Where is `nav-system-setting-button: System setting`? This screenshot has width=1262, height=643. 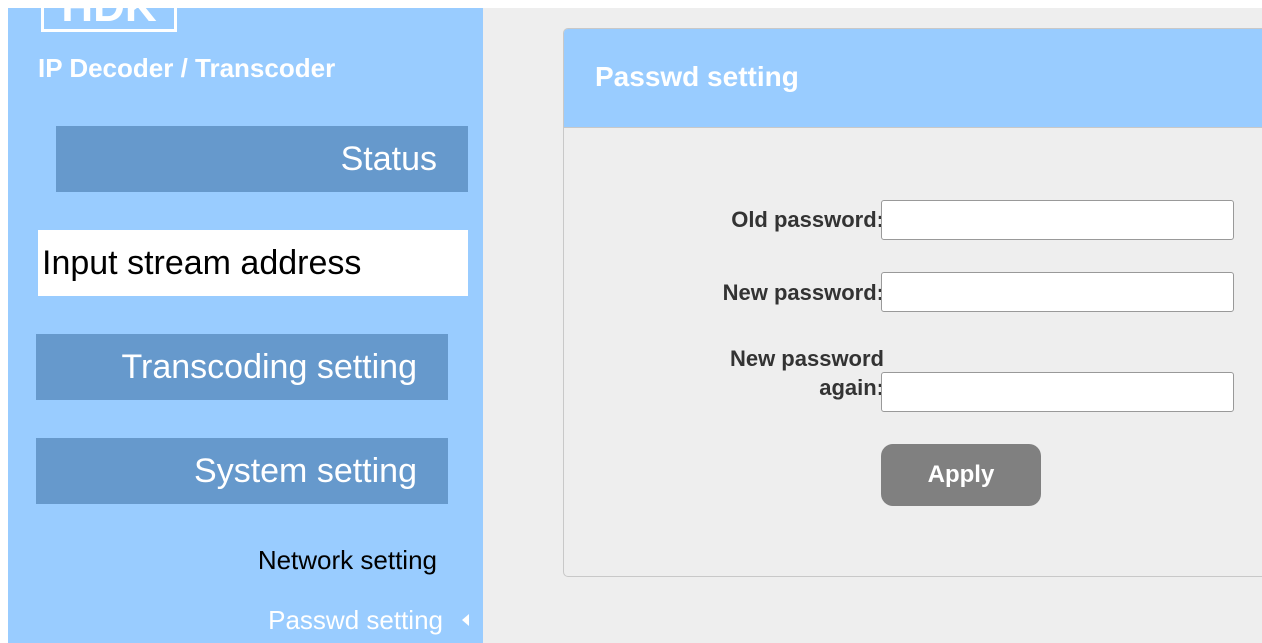 nav-system-setting-button: System setting is located at coordinates (242, 471).